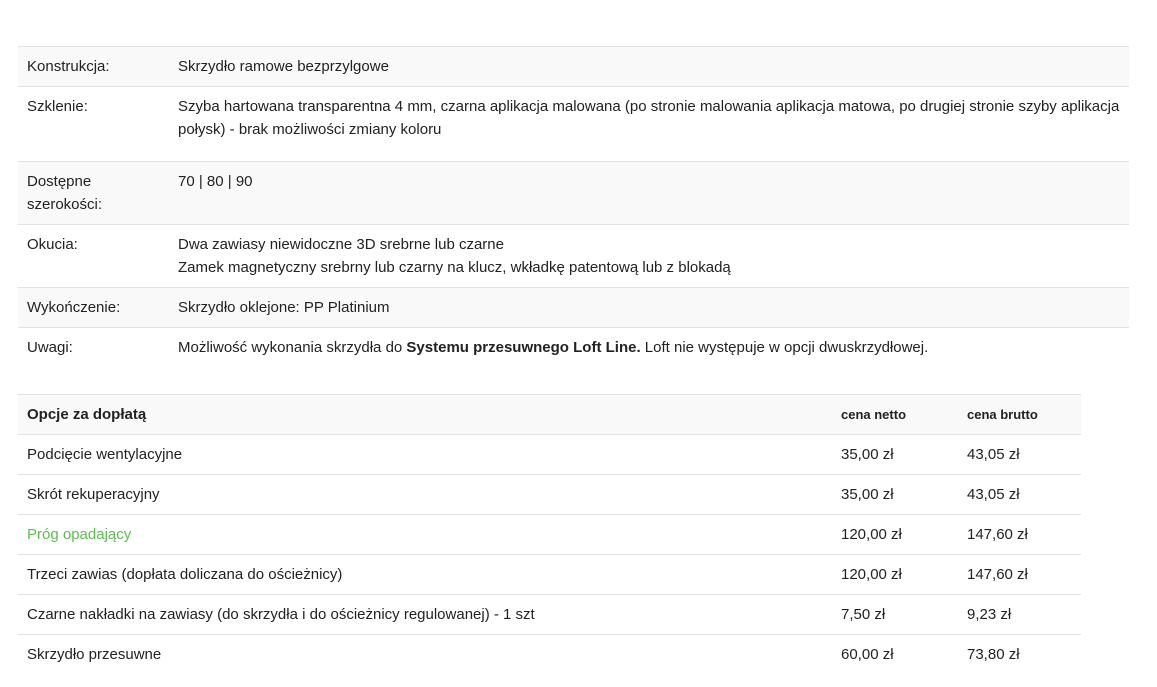 Image resolution: width=1157 pixels, height=687 pixels. I want to click on option-row: Próg opadający 120,00 zł 147,60 zł, so click(549, 534).